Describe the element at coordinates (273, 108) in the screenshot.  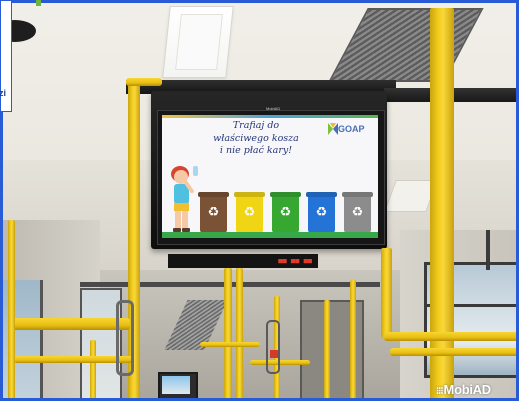
I see `display-brand-label: MobiAD` at that location.